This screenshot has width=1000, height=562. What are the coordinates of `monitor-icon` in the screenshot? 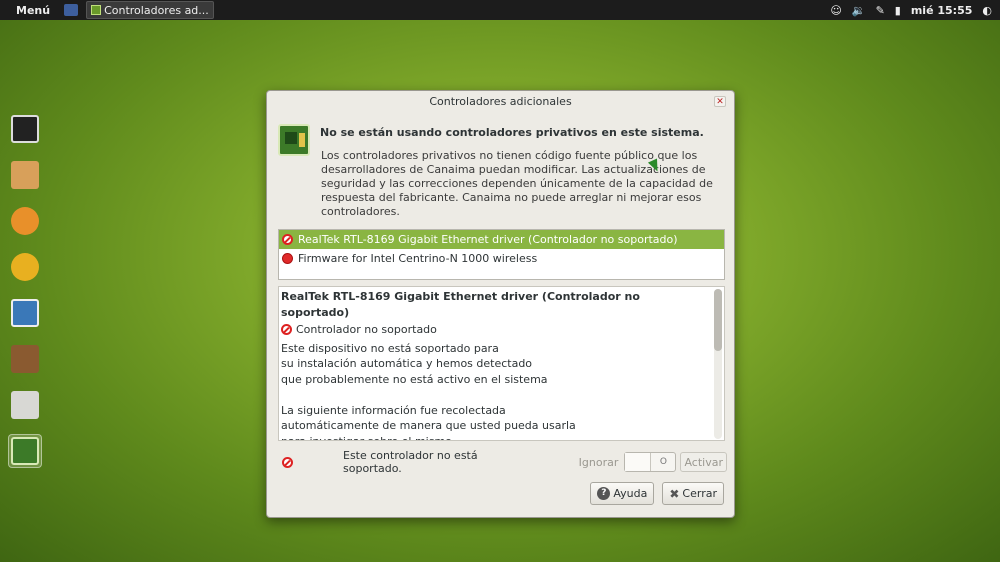 It's located at (25, 129).